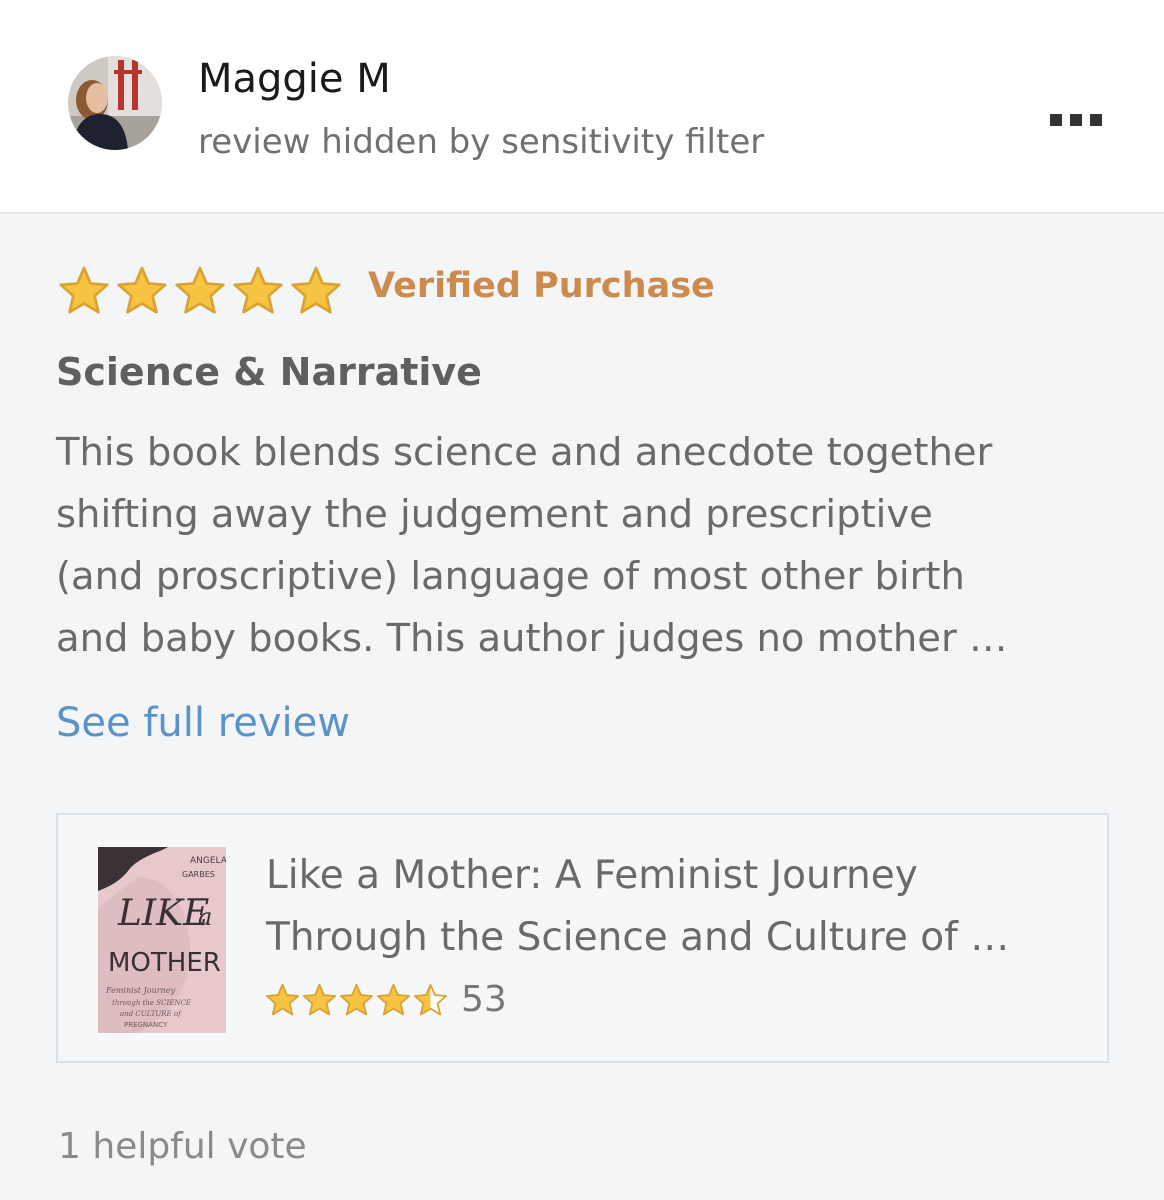 The image size is (1164, 1200). What do you see at coordinates (146, 1025) in the screenshot?
I see `cover-subtitle-4: PREGNANCY` at bounding box center [146, 1025].